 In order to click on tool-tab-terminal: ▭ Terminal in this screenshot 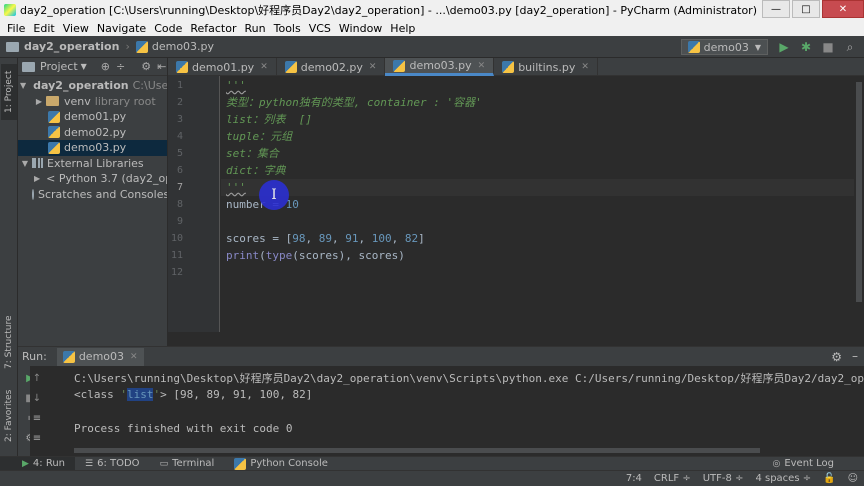, I will do `click(187, 464)`.